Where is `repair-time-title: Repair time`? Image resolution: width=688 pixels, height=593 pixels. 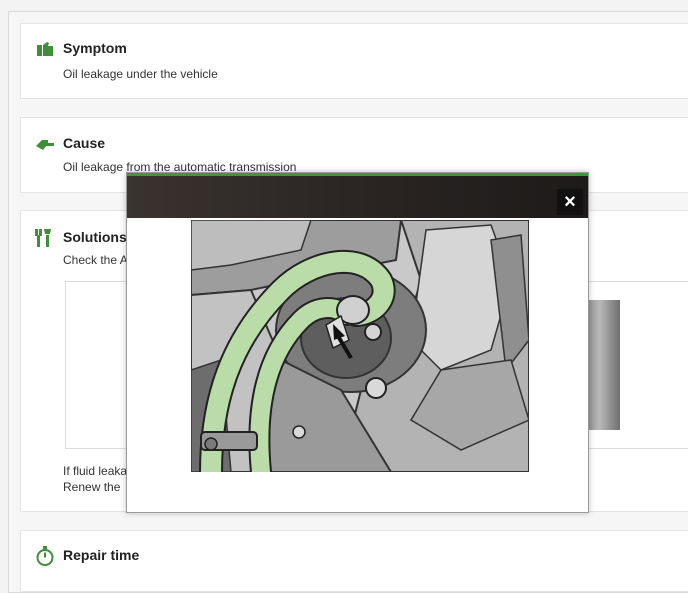
repair-time-title: Repair time is located at coordinates (101, 555).